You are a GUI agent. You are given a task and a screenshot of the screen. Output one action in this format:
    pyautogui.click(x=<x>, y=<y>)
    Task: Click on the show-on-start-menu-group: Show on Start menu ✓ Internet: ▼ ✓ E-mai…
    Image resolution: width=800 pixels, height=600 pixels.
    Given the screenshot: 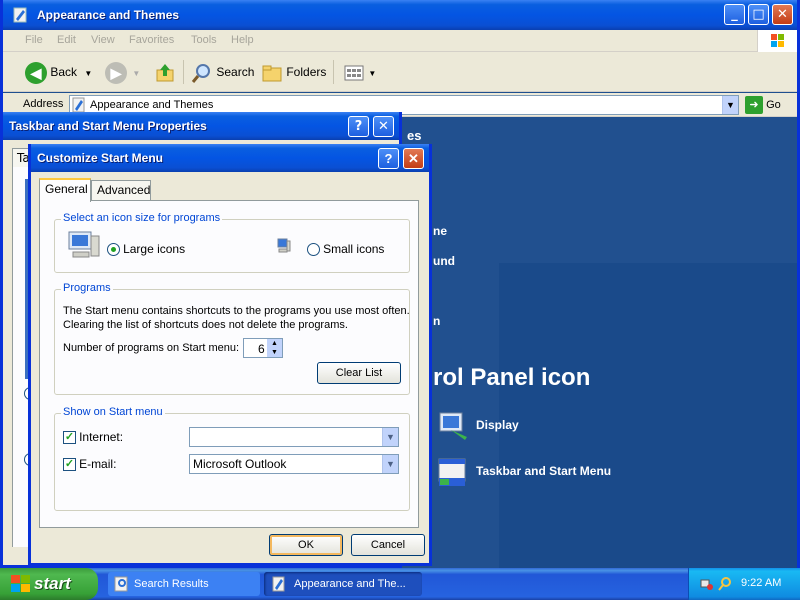 What is the action you would take?
    pyautogui.click(x=232, y=458)
    